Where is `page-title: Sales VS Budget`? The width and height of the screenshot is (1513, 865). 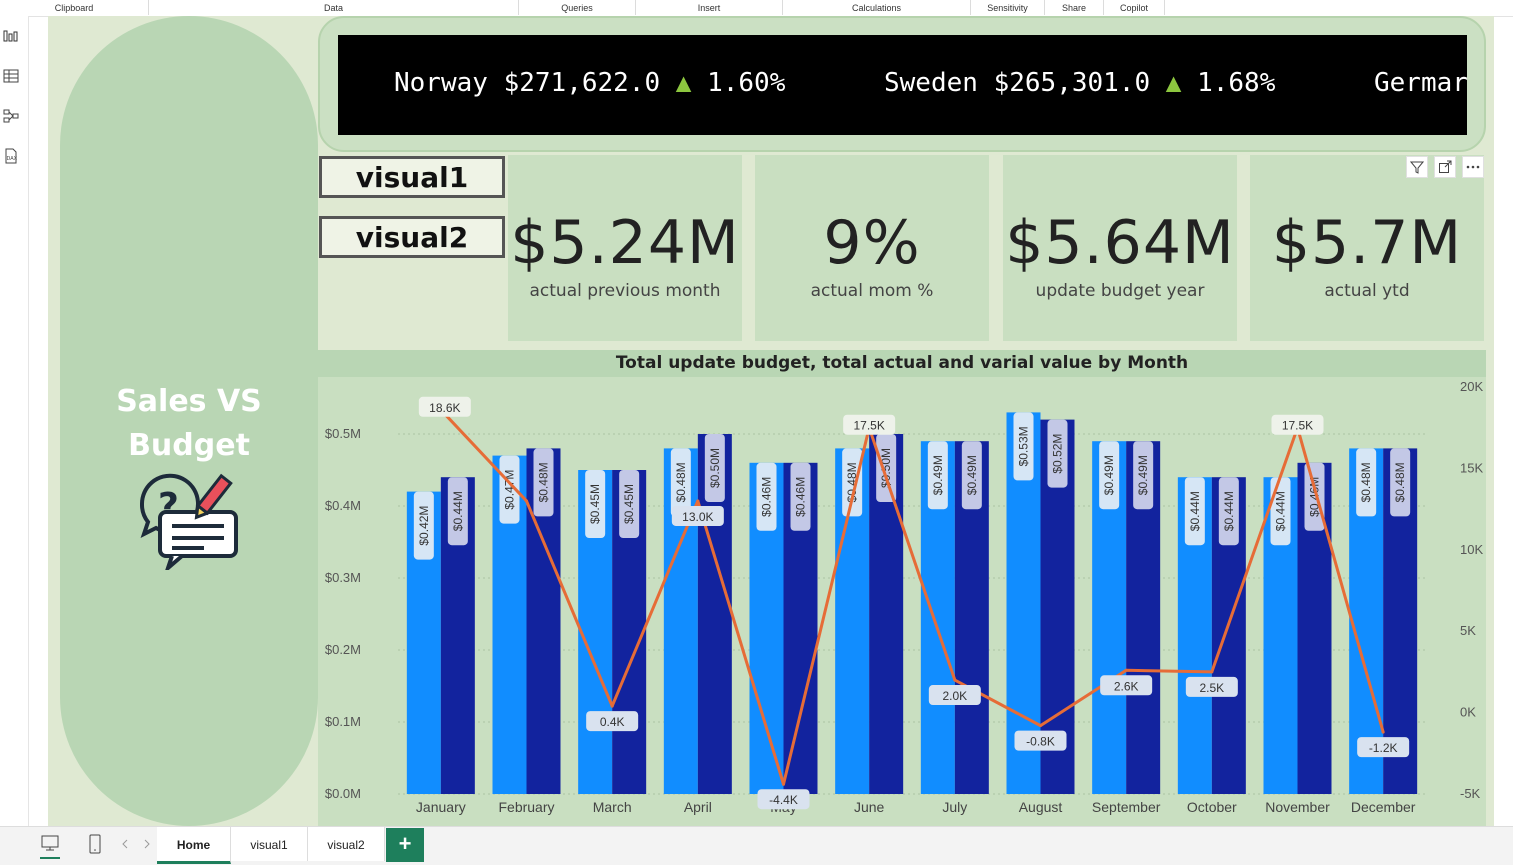
page-title: Sales VS Budget is located at coordinates (189, 424).